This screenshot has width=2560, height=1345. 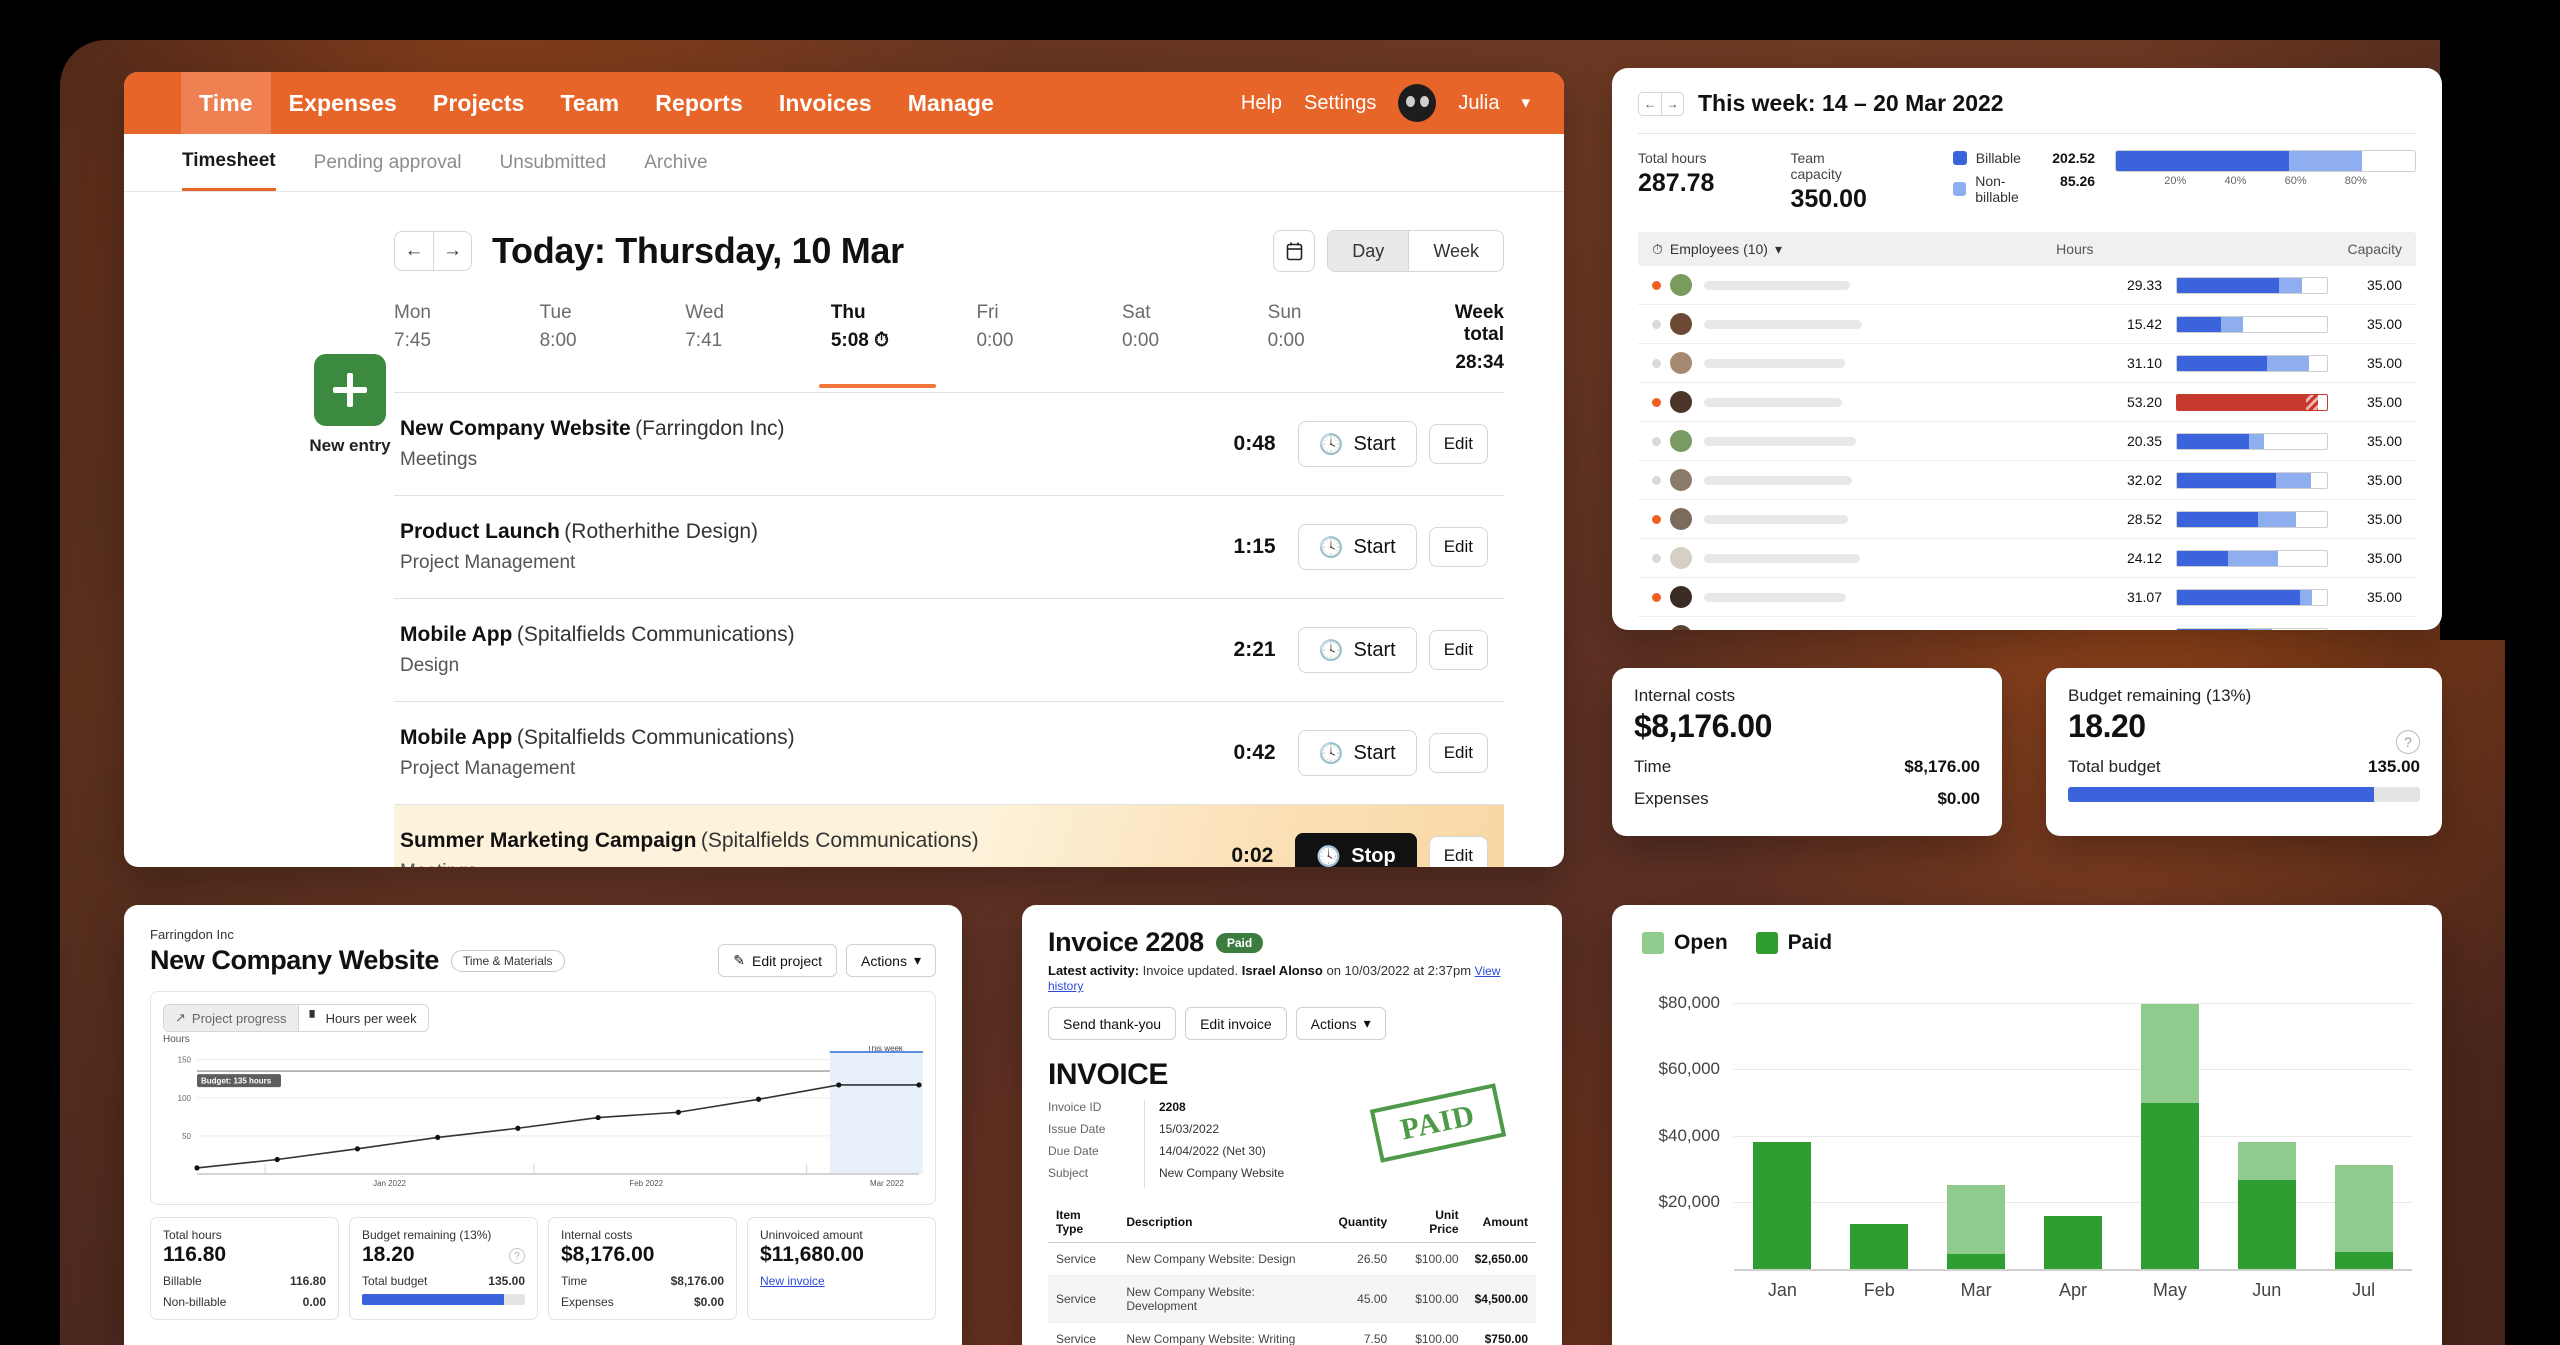 What do you see at coordinates (1236, 1023) in the screenshot?
I see `edit-invoice-button: Edit invoice` at bounding box center [1236, 1023].